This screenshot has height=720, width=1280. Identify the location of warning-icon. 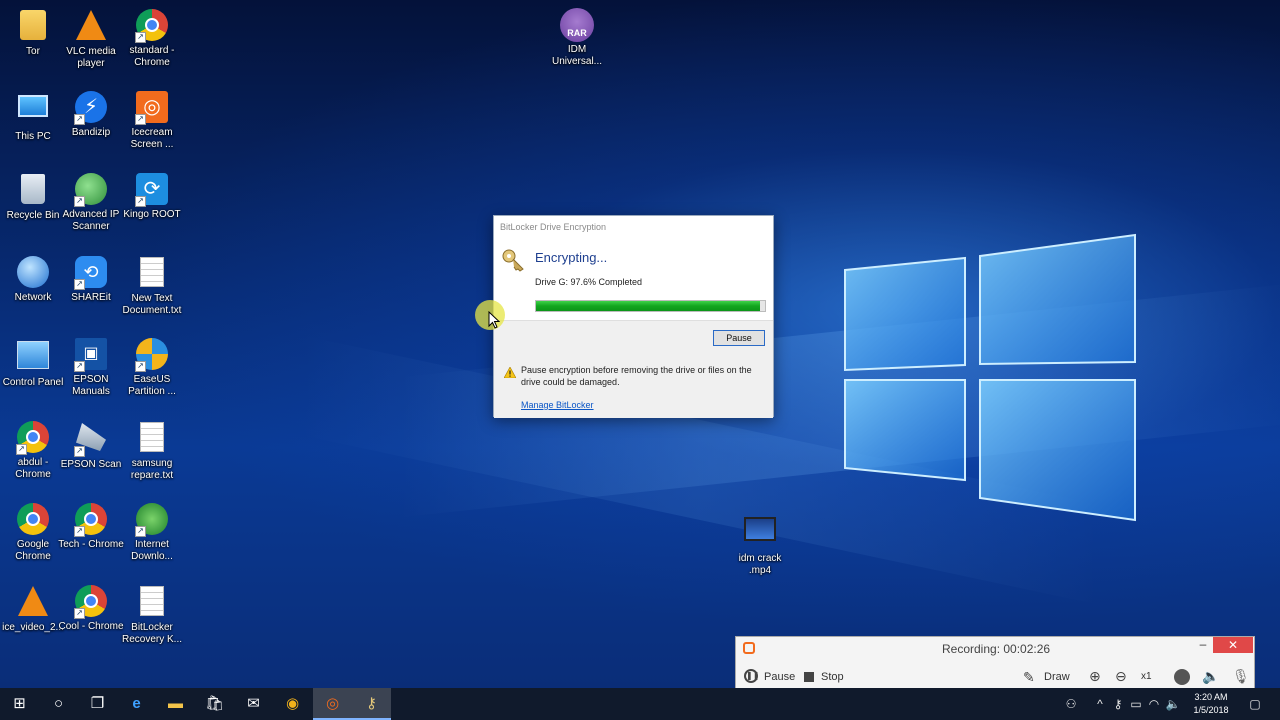
(510, 372).